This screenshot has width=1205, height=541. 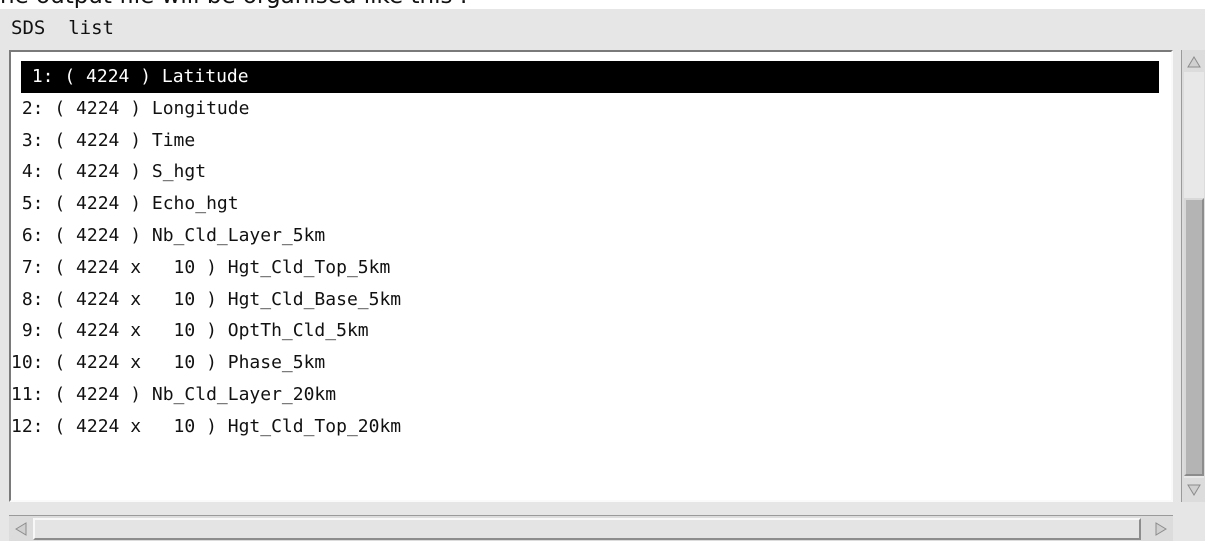 I want to click on sds-list-item: 6: ( 4224 ) Nb_Cld_Layer_5km, so click(x=591, y=236).